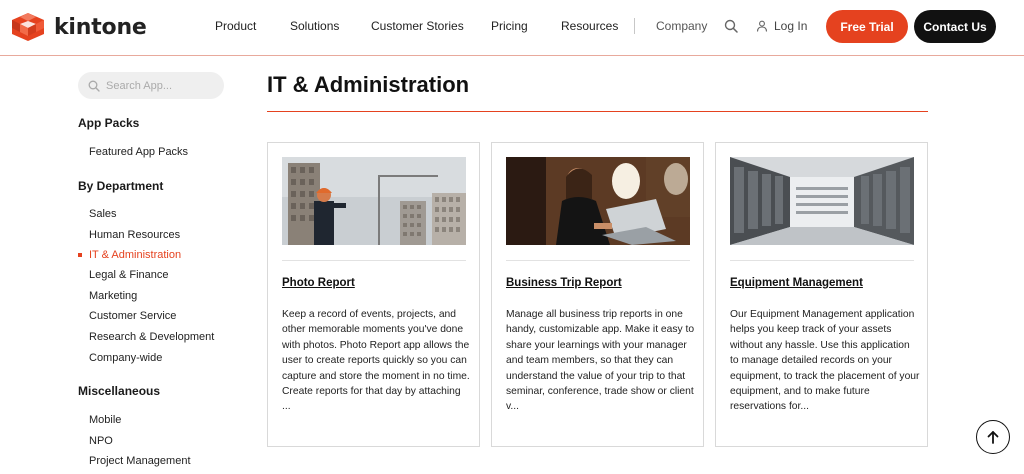  Describe the element at coordinates (791, 26) in the screenshot. I see `login-label: Log In` at that location.